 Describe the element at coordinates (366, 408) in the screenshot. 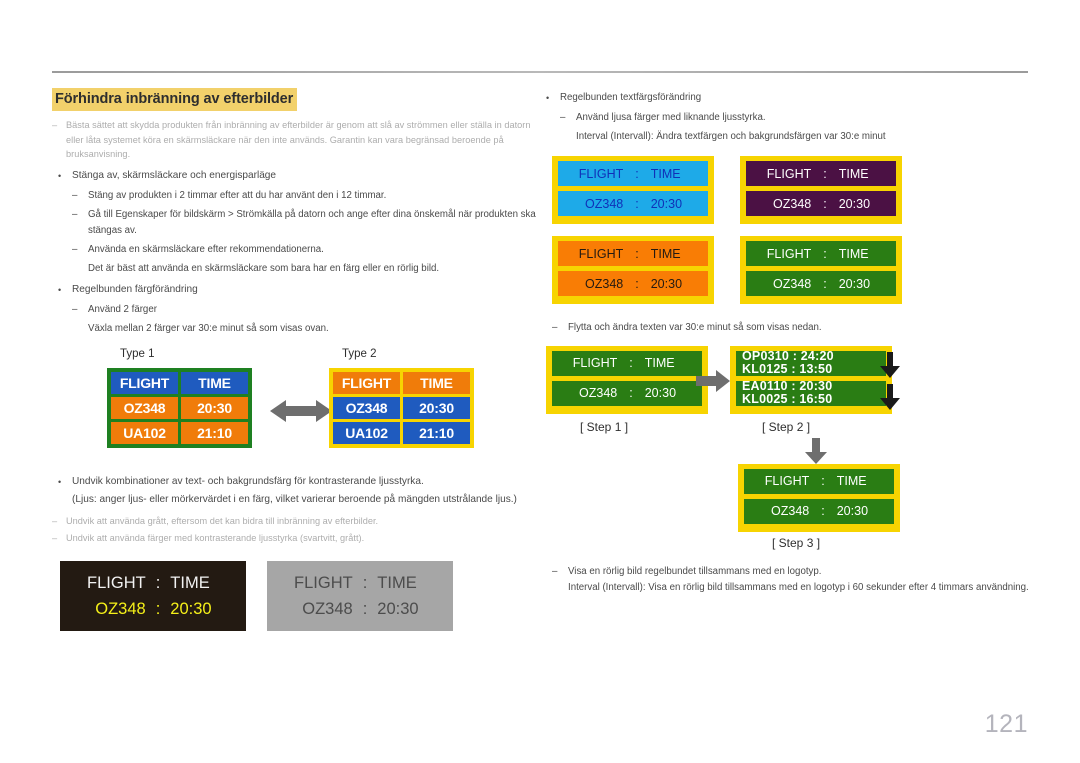

I see `board2-cell-oz348: OZ348` at that location.